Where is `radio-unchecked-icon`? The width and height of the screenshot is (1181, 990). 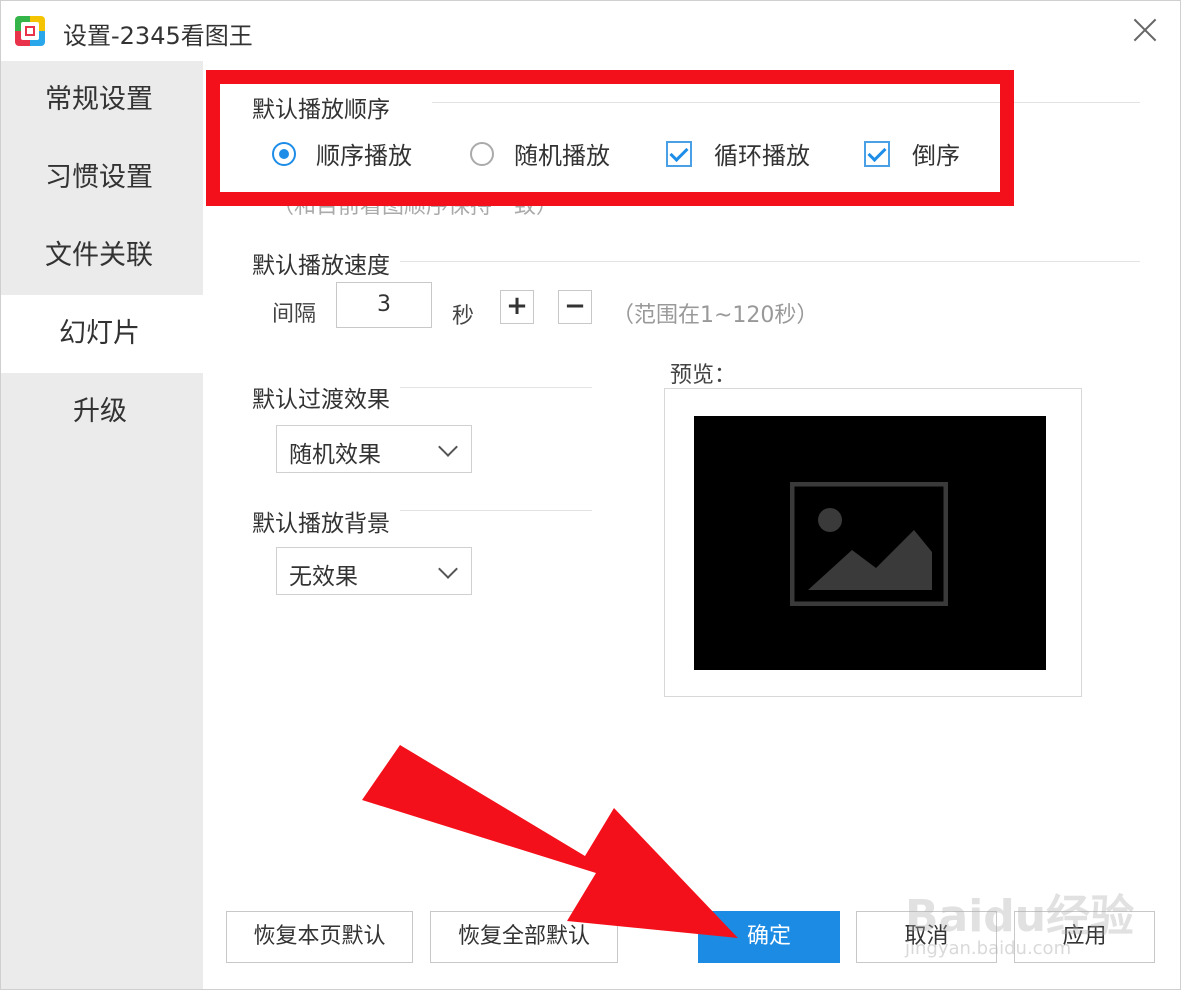 radio-unchecked-icon is located at coordinates (482, 153).